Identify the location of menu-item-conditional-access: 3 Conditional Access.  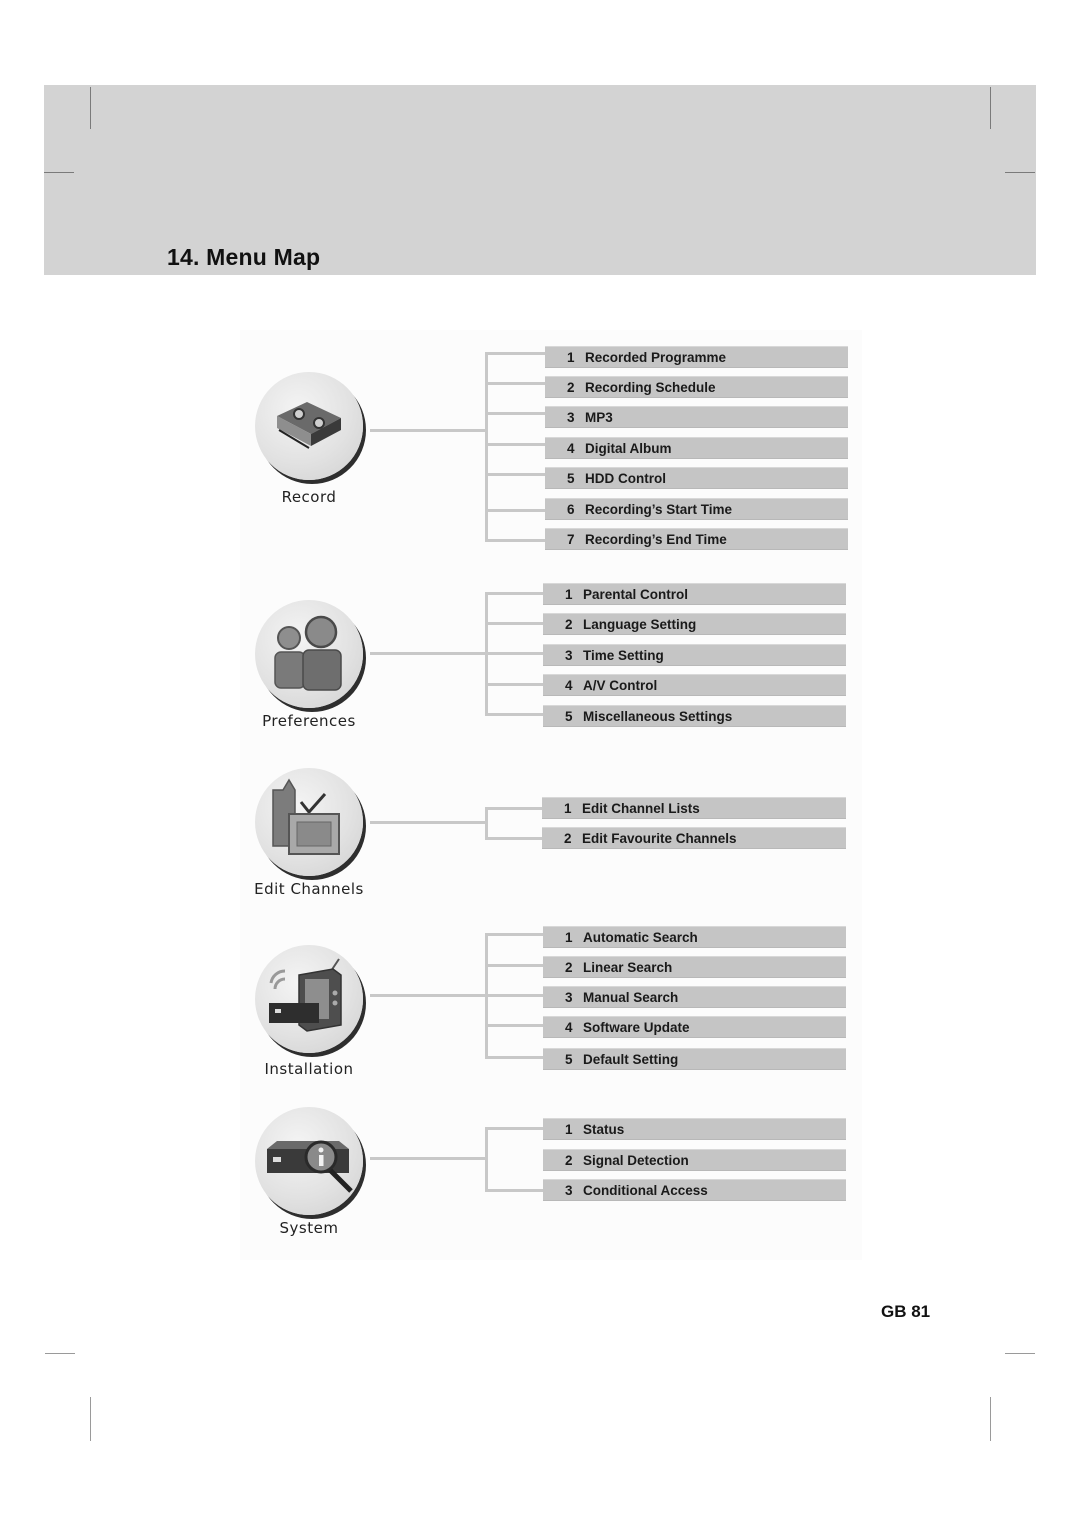
(694, 1190).